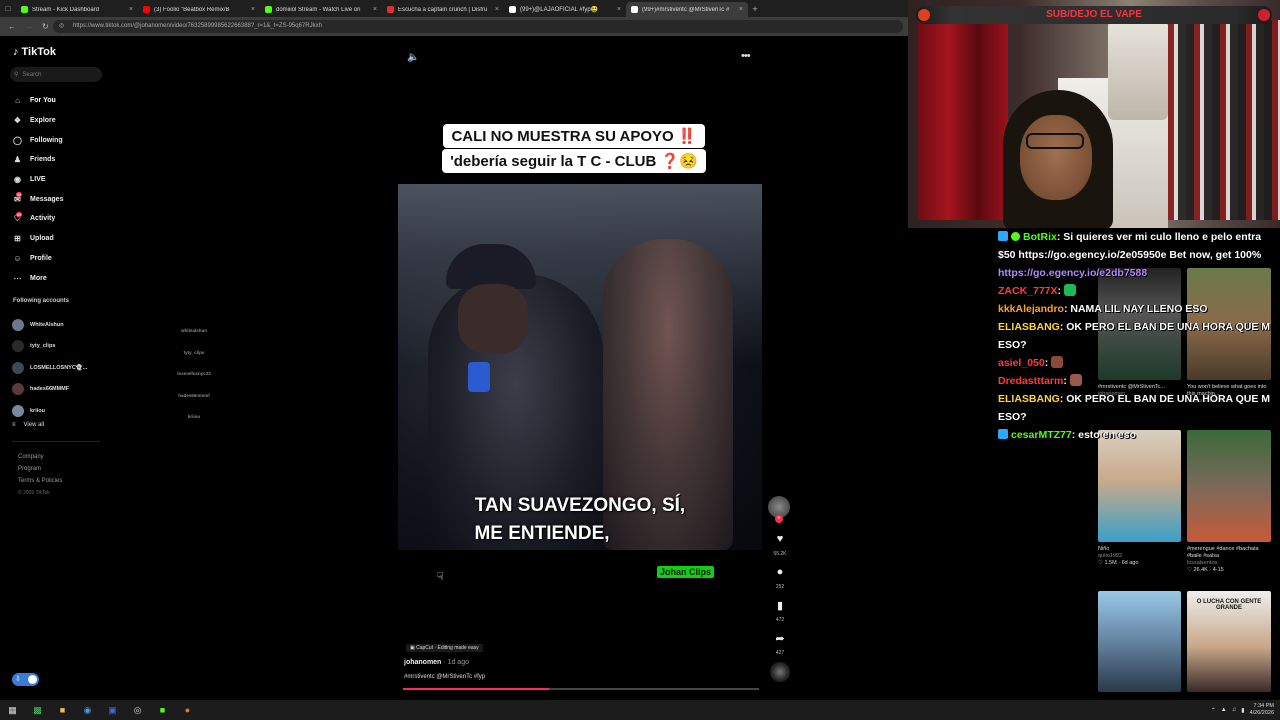 Image resolution: width=1280 pixels, height=720 pixels. What do you see at coordinates (780, 638) in the screenshot?
I see `share-icon: ➦` at bounding box center [780, 638].